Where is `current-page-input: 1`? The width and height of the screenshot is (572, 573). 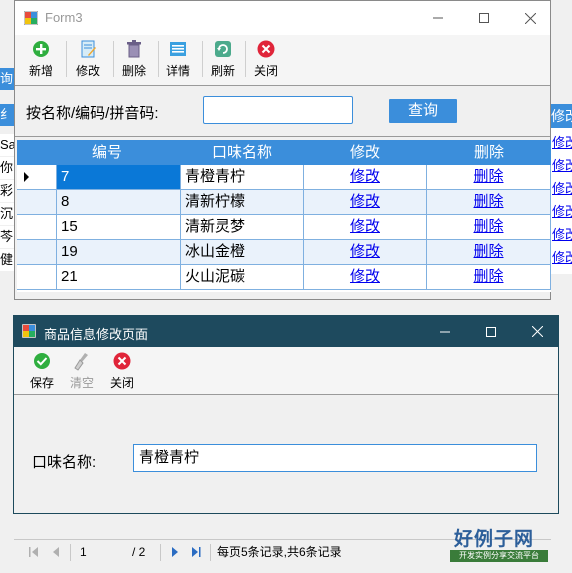
current-page-input: 1 is located at coordinates (104, 552).